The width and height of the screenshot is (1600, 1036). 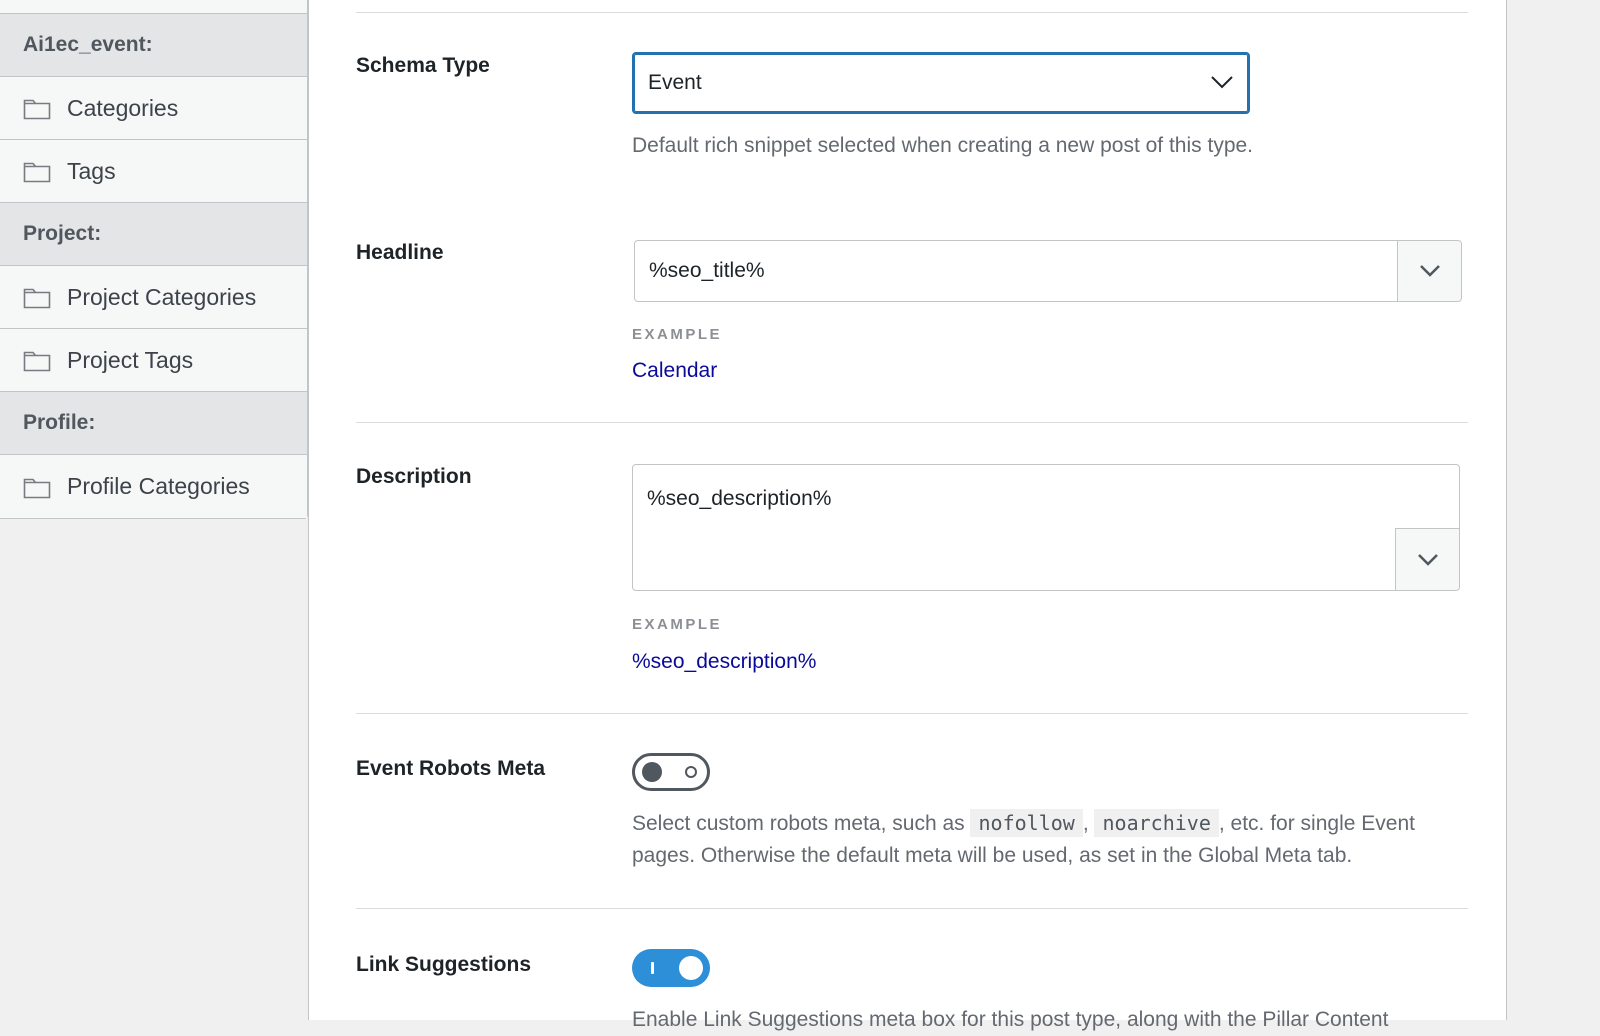 What do you see at coordinates (652, 968) in the screenshot?
I see `toggle-on-indicator` at bounding box center [652, 968].